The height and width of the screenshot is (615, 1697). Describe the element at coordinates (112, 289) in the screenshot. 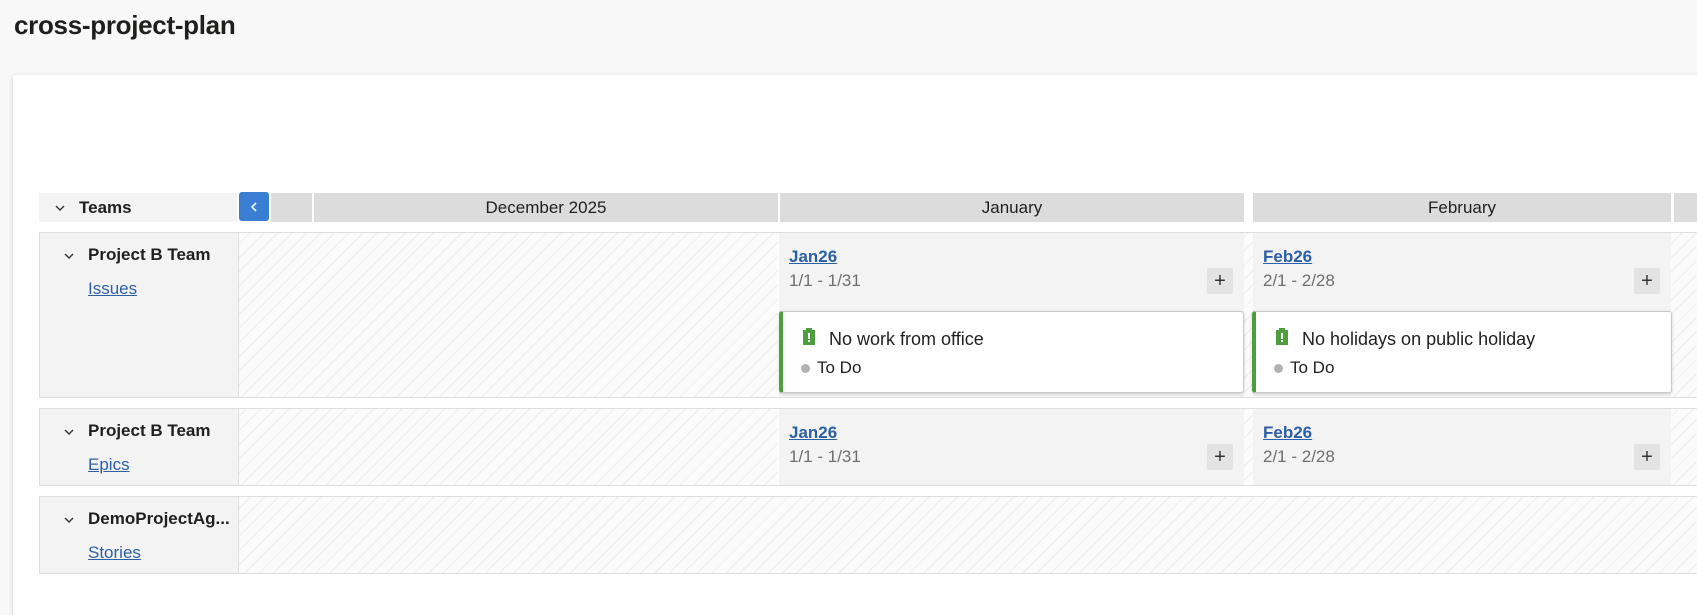

I see `backlog-link-issues: Issues` at that location.